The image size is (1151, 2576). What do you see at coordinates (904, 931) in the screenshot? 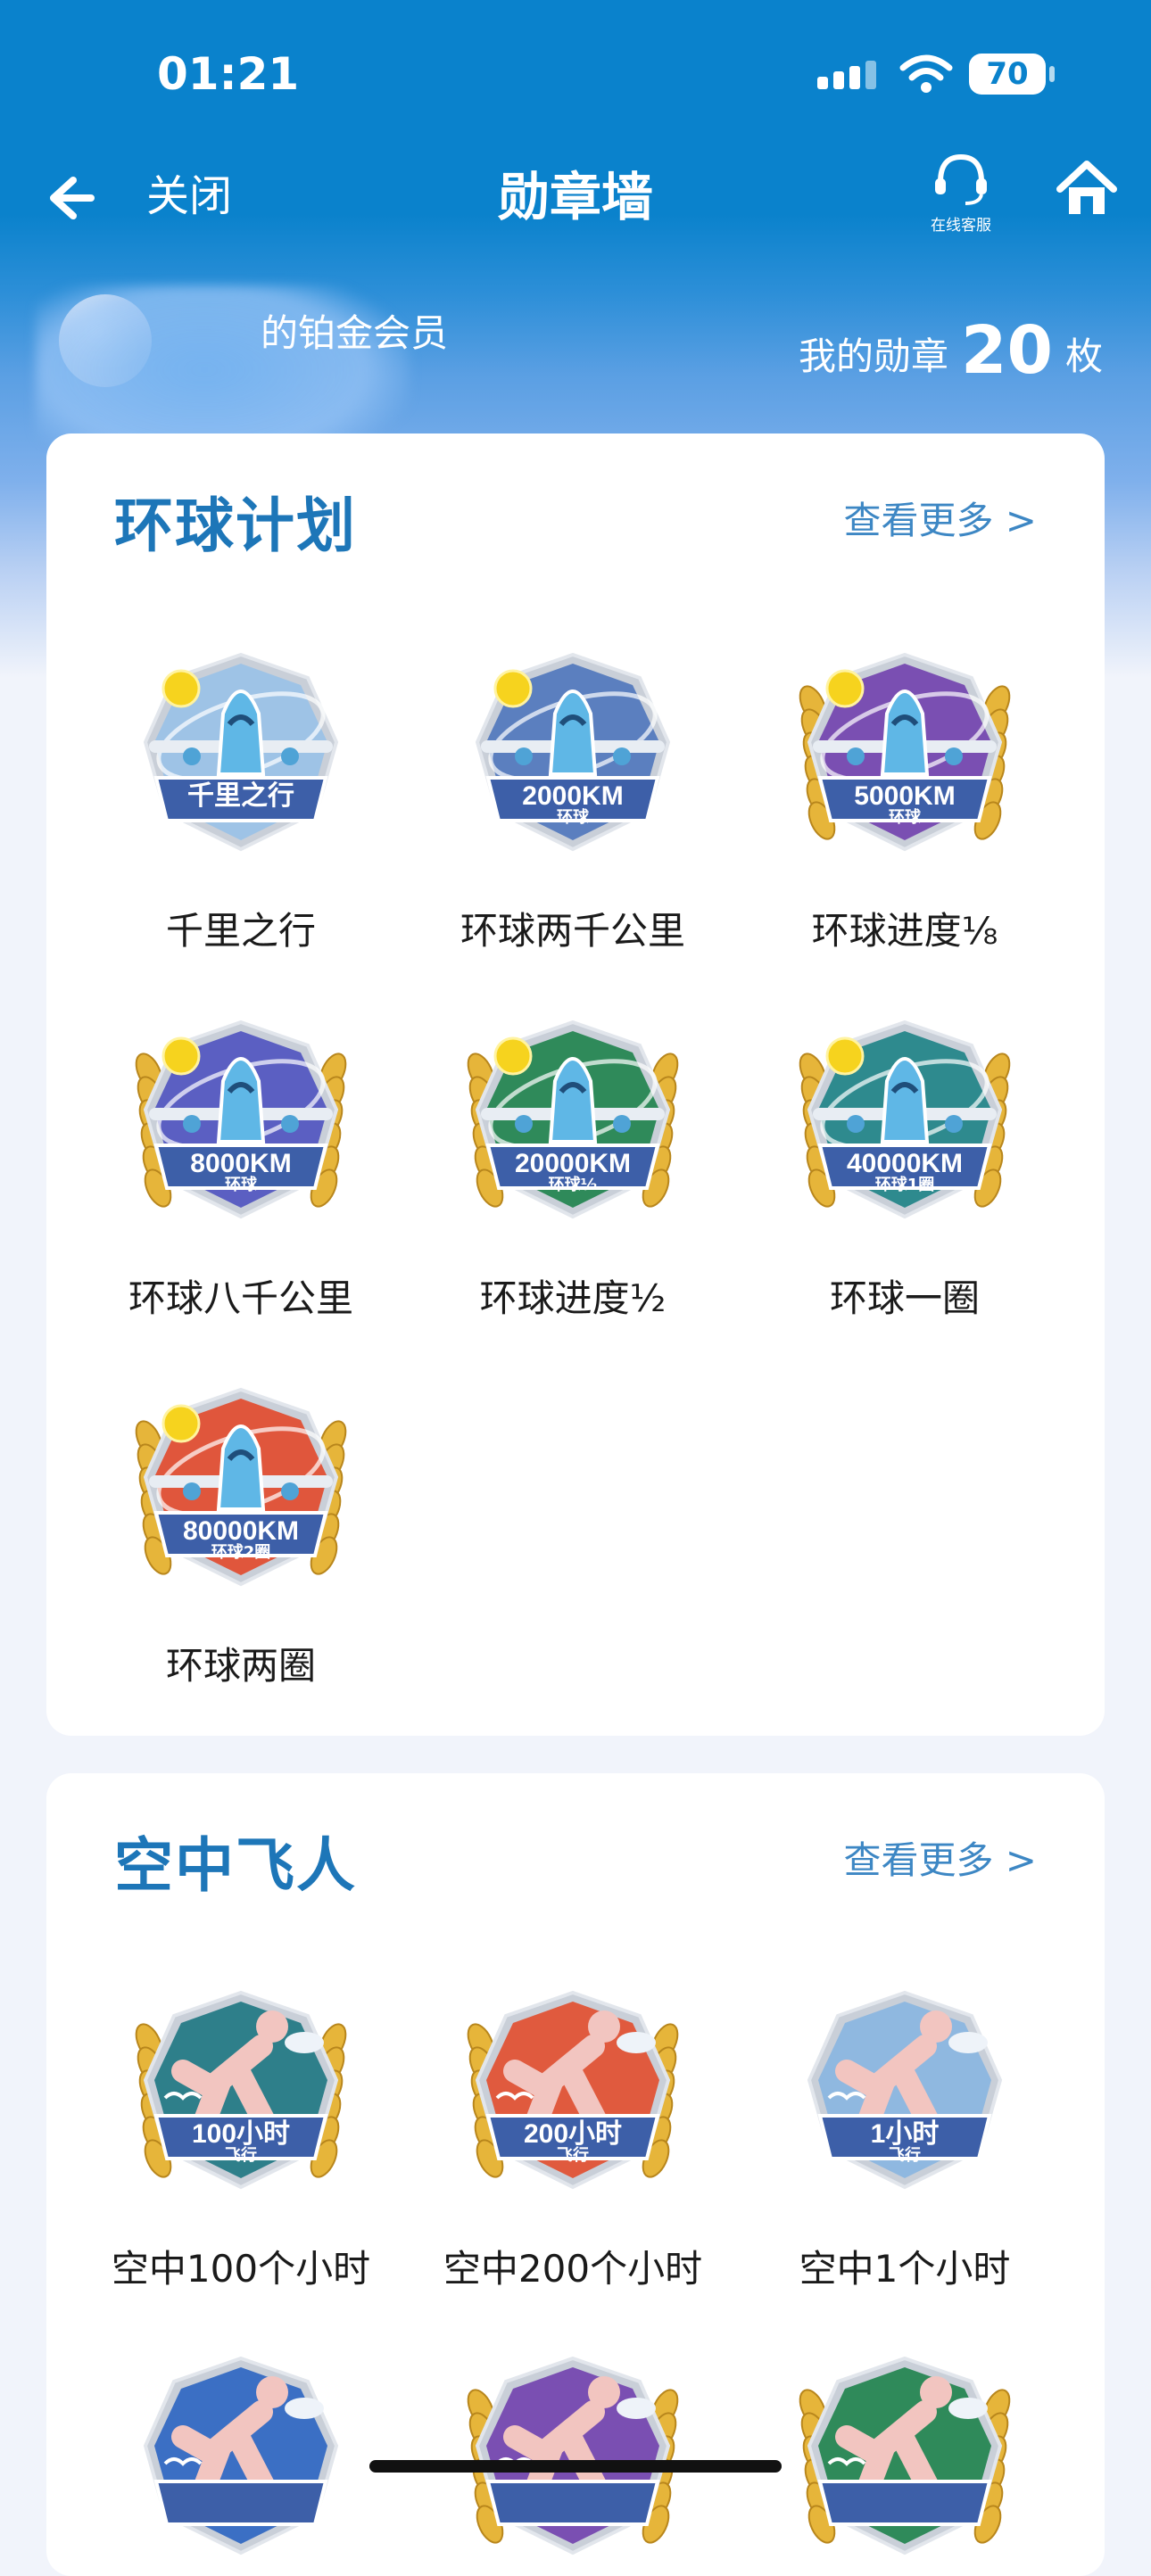
I see `badge-name: 环球进度⅛` at bounding box center [904, 931].